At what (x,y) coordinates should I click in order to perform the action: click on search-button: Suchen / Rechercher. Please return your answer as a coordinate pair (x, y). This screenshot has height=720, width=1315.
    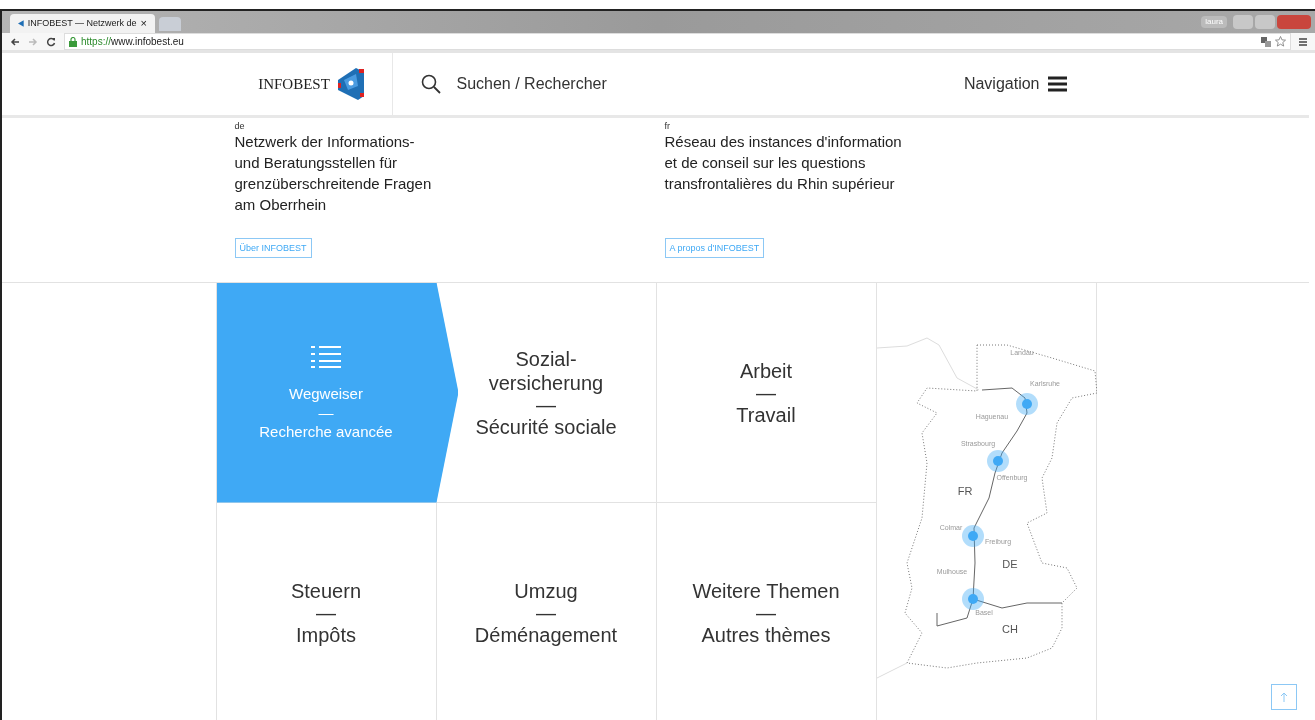
    Looking at the image, I should click on (513, 84).